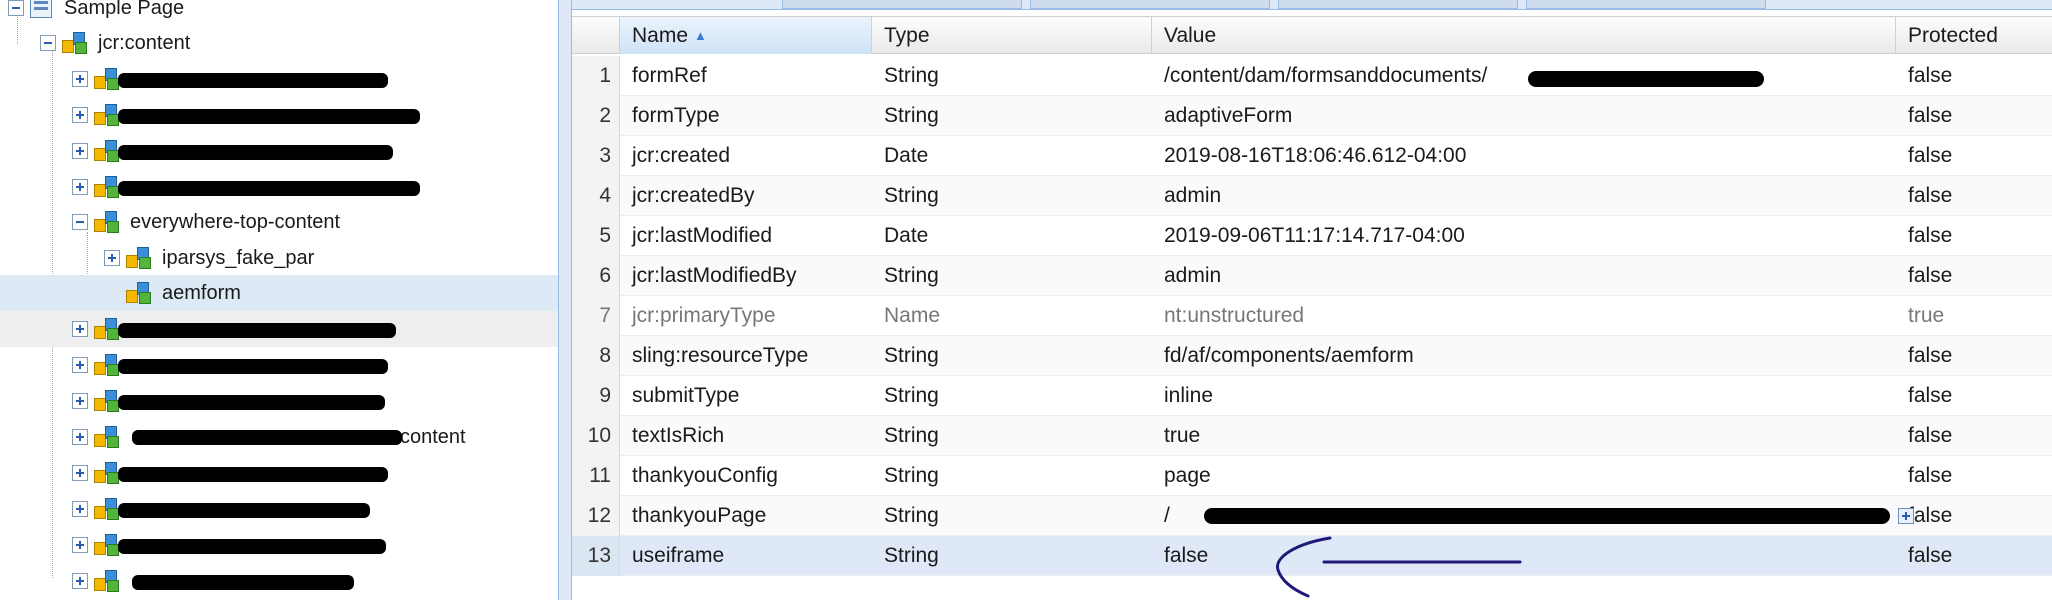 This screenshot has width=2052, height=600. Describe the element at coordinates (746, 476) in the screenshot. I see `property-name-cell: thankyouConfig` at that location.